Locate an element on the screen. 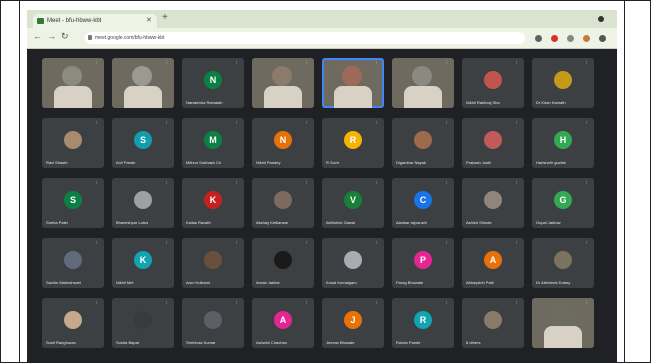  participant-tile: ⁝ Dr Abhishek Dubey is located at coordinates (563, 263).